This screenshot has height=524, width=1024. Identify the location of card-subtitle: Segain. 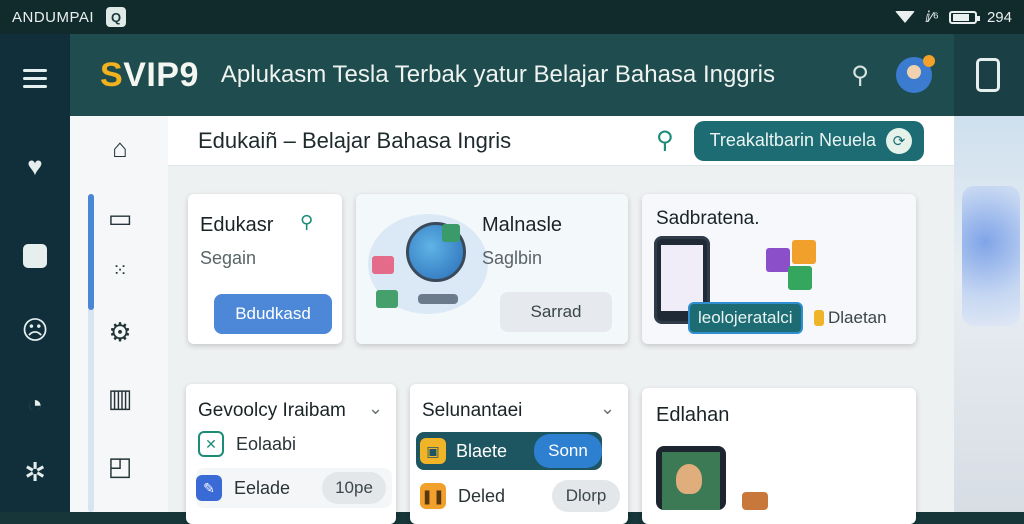
(228, 258).